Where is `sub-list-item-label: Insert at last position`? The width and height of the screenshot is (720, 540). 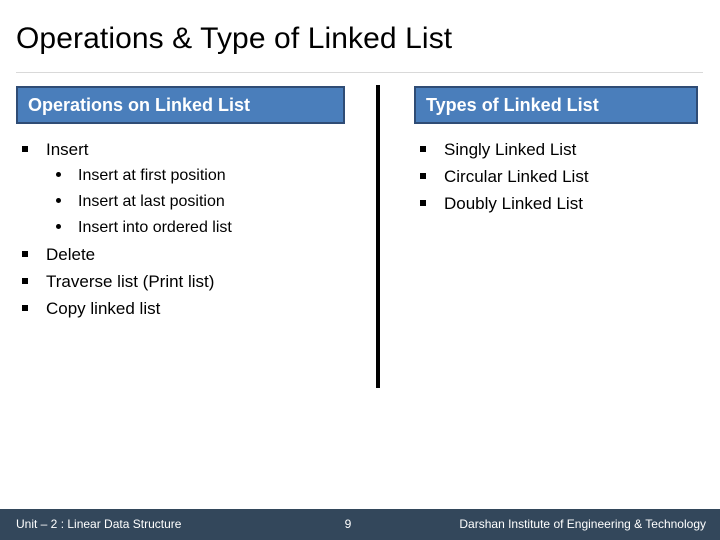 sub-list-item-label: Insert at last position is located at coordinates (151, 201).